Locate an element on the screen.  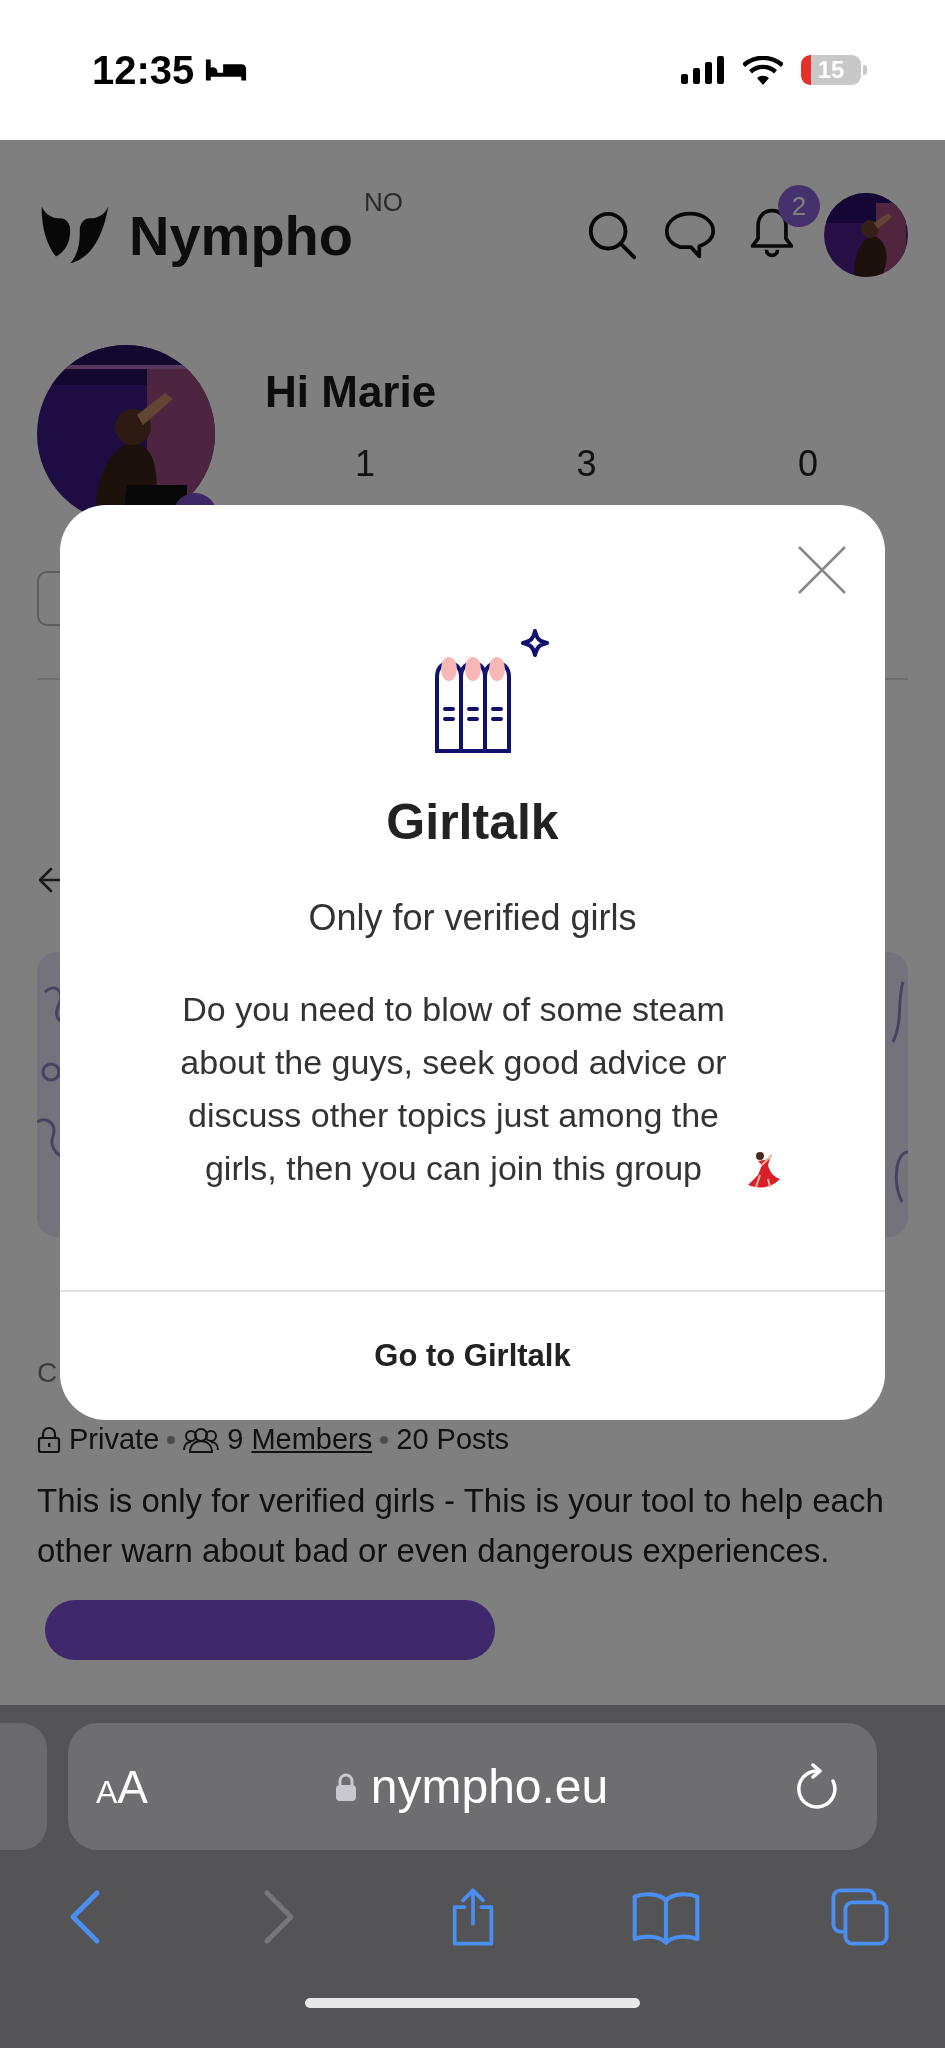
group-category: C is located at coordinates (48, 1373).